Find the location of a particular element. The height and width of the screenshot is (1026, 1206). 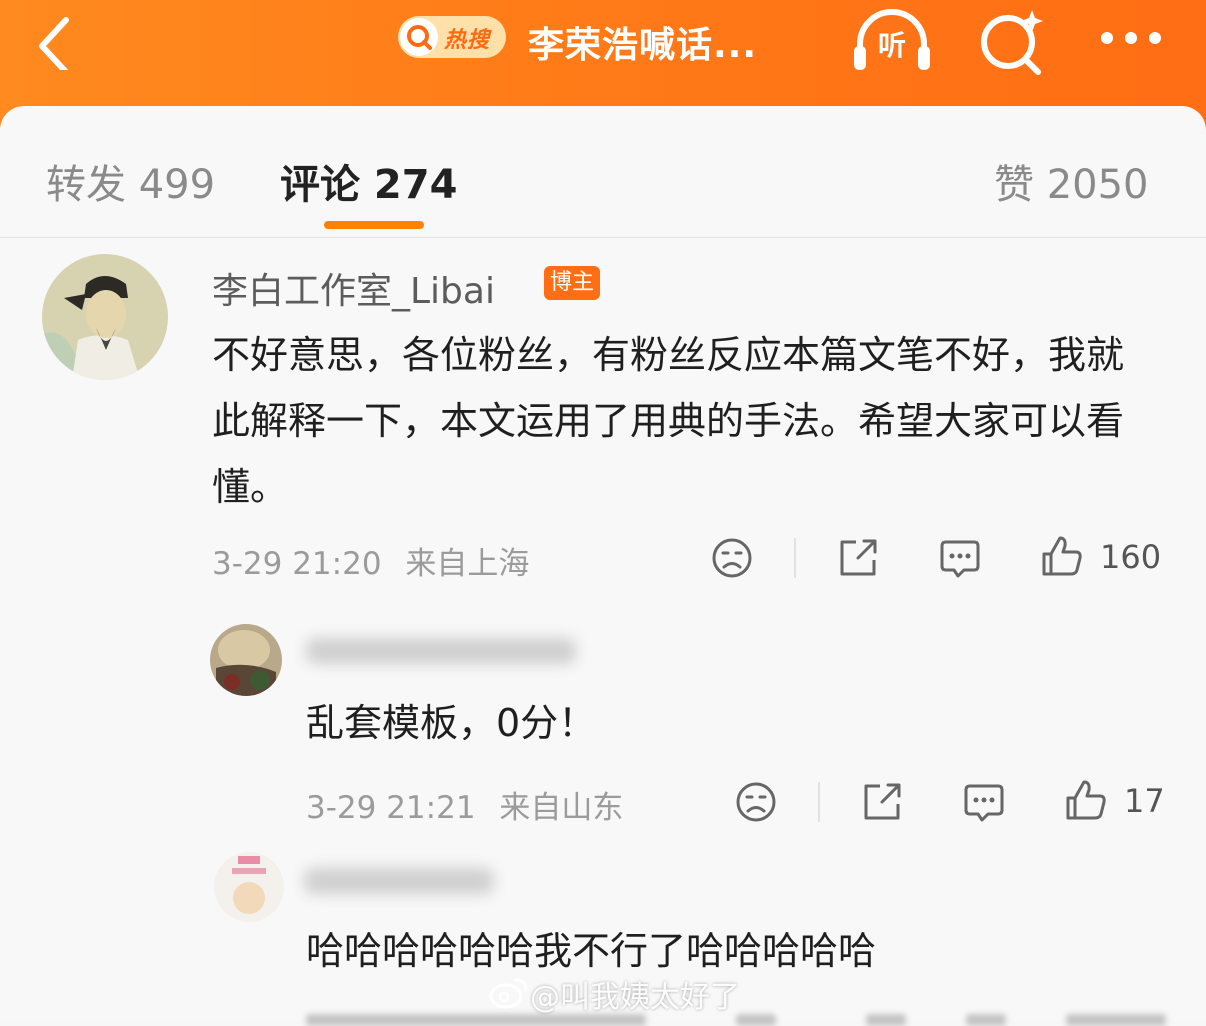

chevron-left-icon is located at coordinates (54, 46).